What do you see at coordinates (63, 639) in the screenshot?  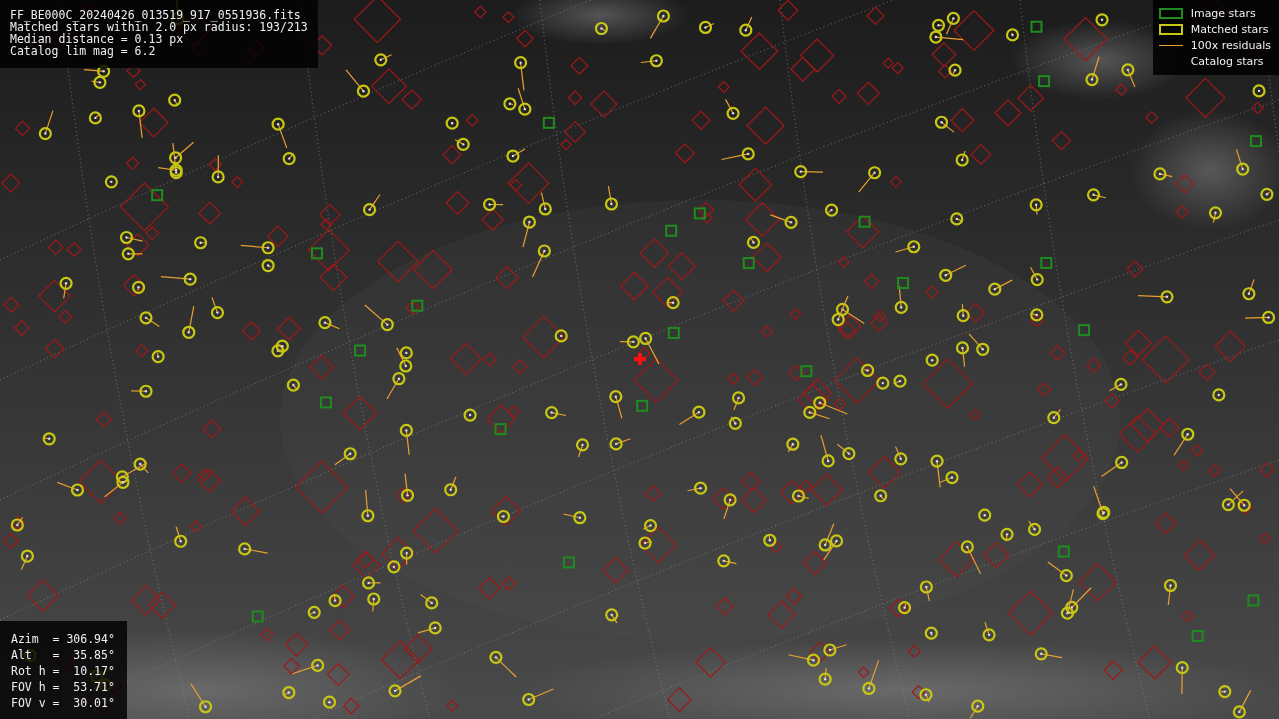 I see `pointing-text: Azim = 306.94°` at bounding box center [63, 639].